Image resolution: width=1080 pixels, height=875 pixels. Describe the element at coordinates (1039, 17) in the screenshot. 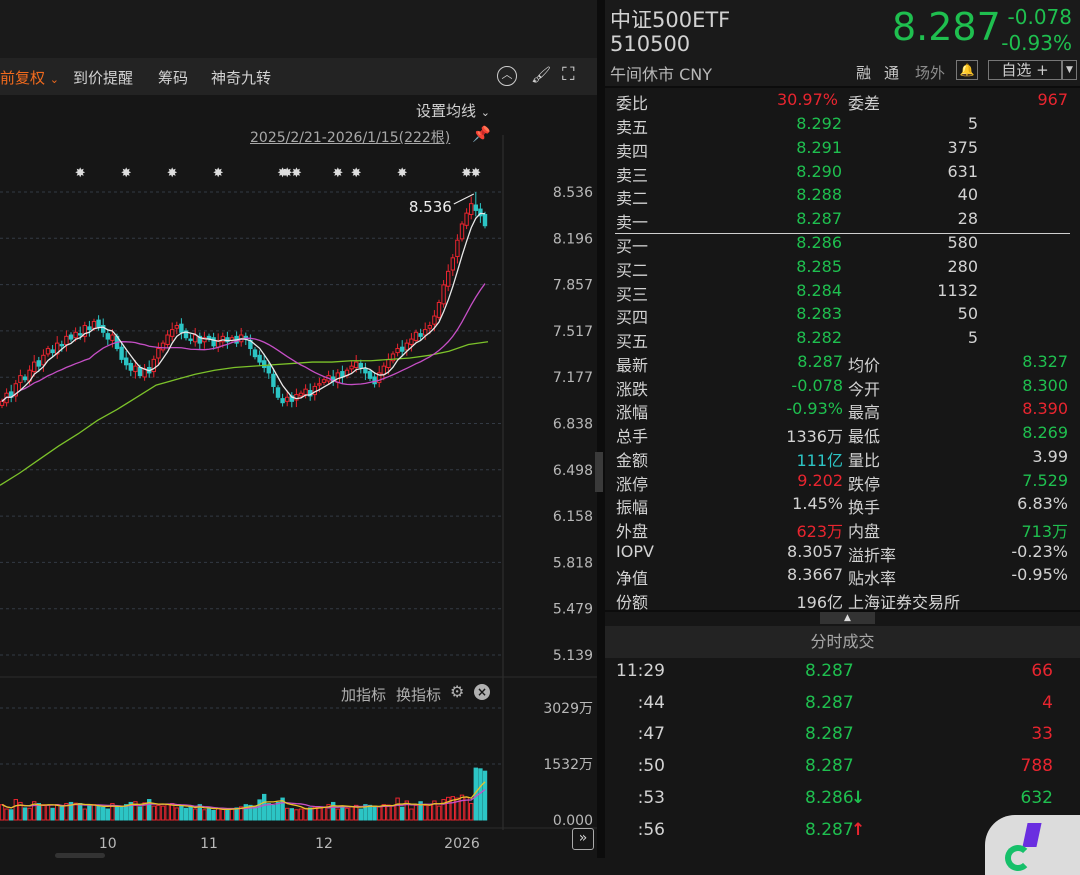

I see `price-change: -0.078` at that location.